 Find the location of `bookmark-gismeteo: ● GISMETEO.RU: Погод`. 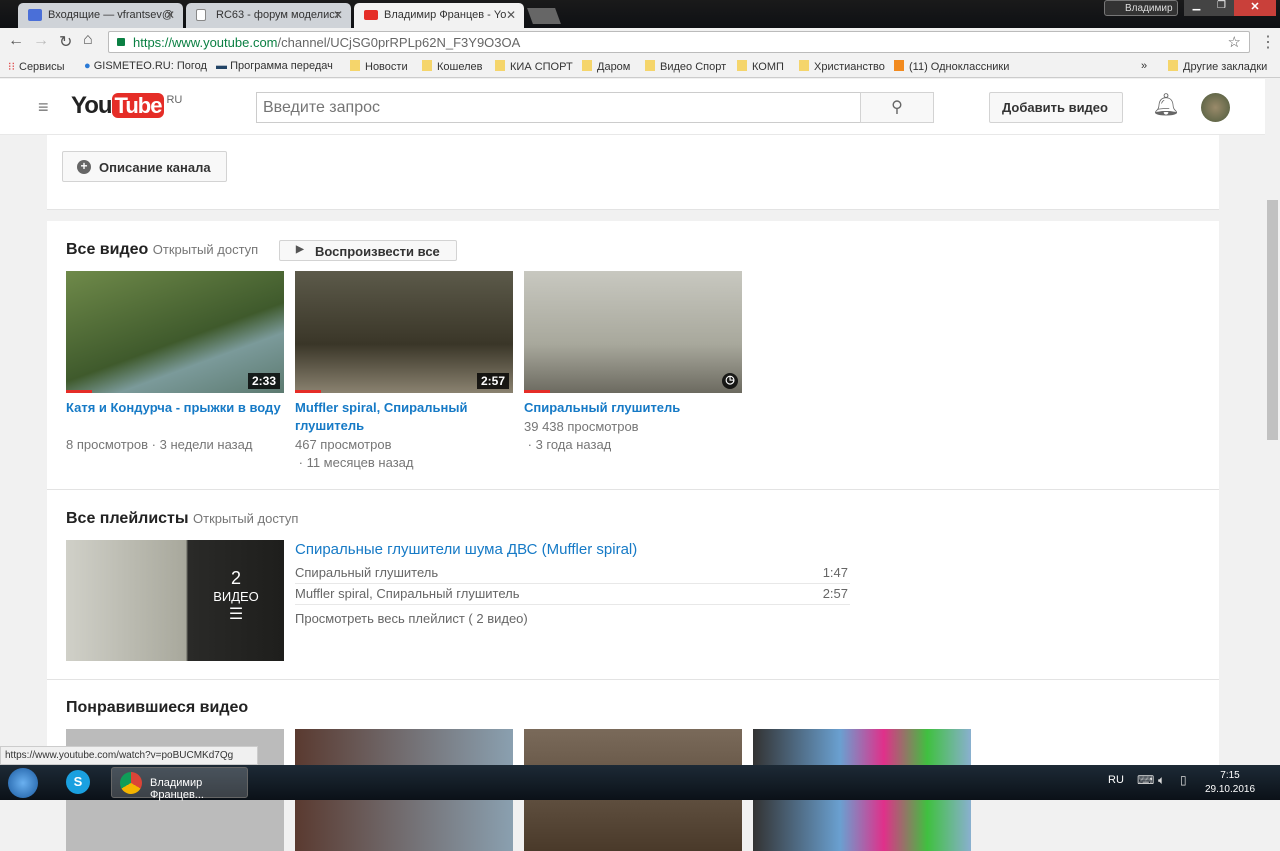

bookmark-gismeteo: ● GISMETEO.RU: Погод is located at coordinates (145, 66).